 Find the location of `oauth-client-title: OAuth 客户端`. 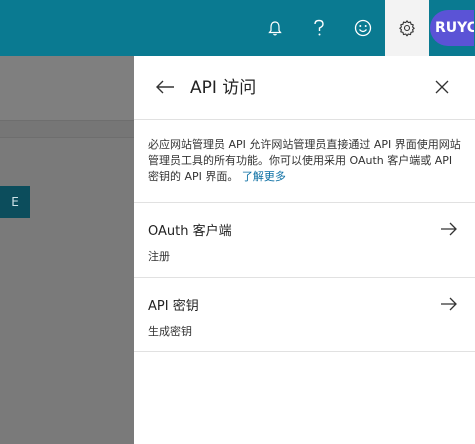

oauth-client-title: OAuth 客户端 is located at coordinates (190, 231).